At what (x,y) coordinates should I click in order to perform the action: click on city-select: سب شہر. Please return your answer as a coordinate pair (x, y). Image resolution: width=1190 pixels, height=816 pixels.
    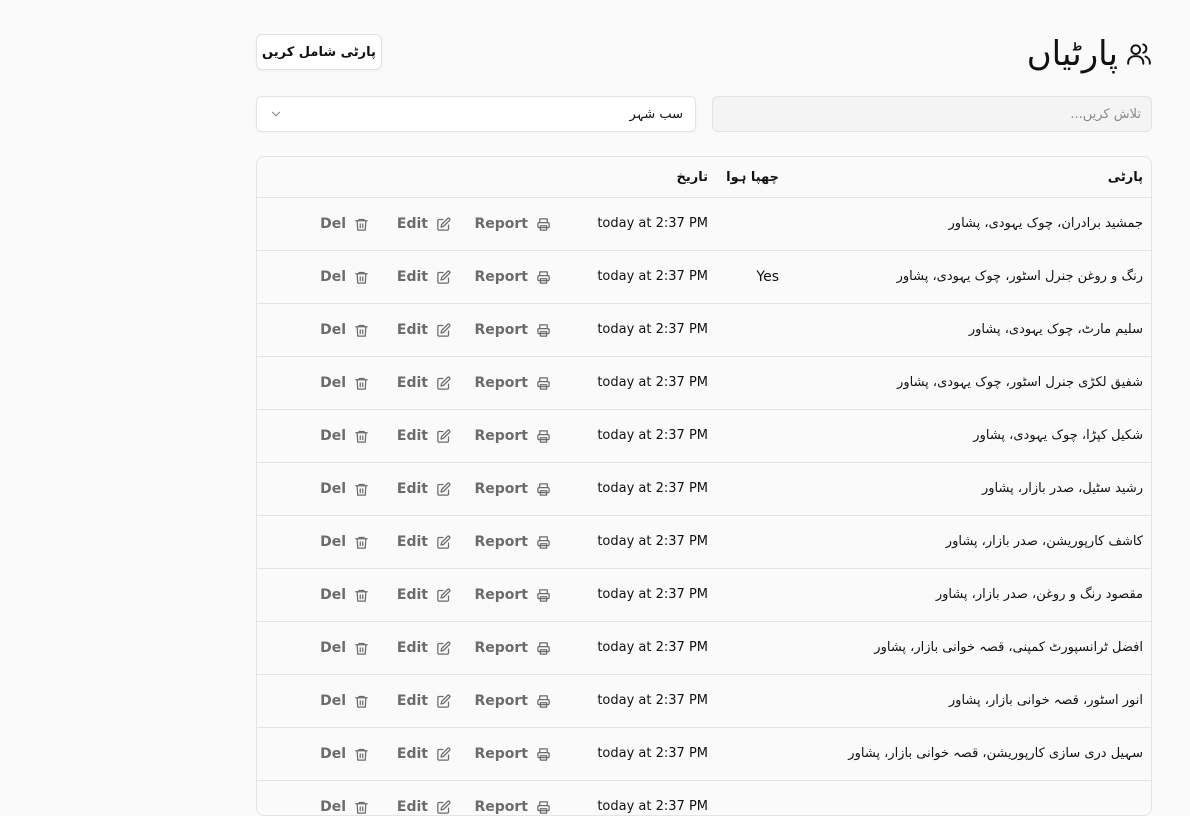
    Looking at the image, I should click on (476, 114).